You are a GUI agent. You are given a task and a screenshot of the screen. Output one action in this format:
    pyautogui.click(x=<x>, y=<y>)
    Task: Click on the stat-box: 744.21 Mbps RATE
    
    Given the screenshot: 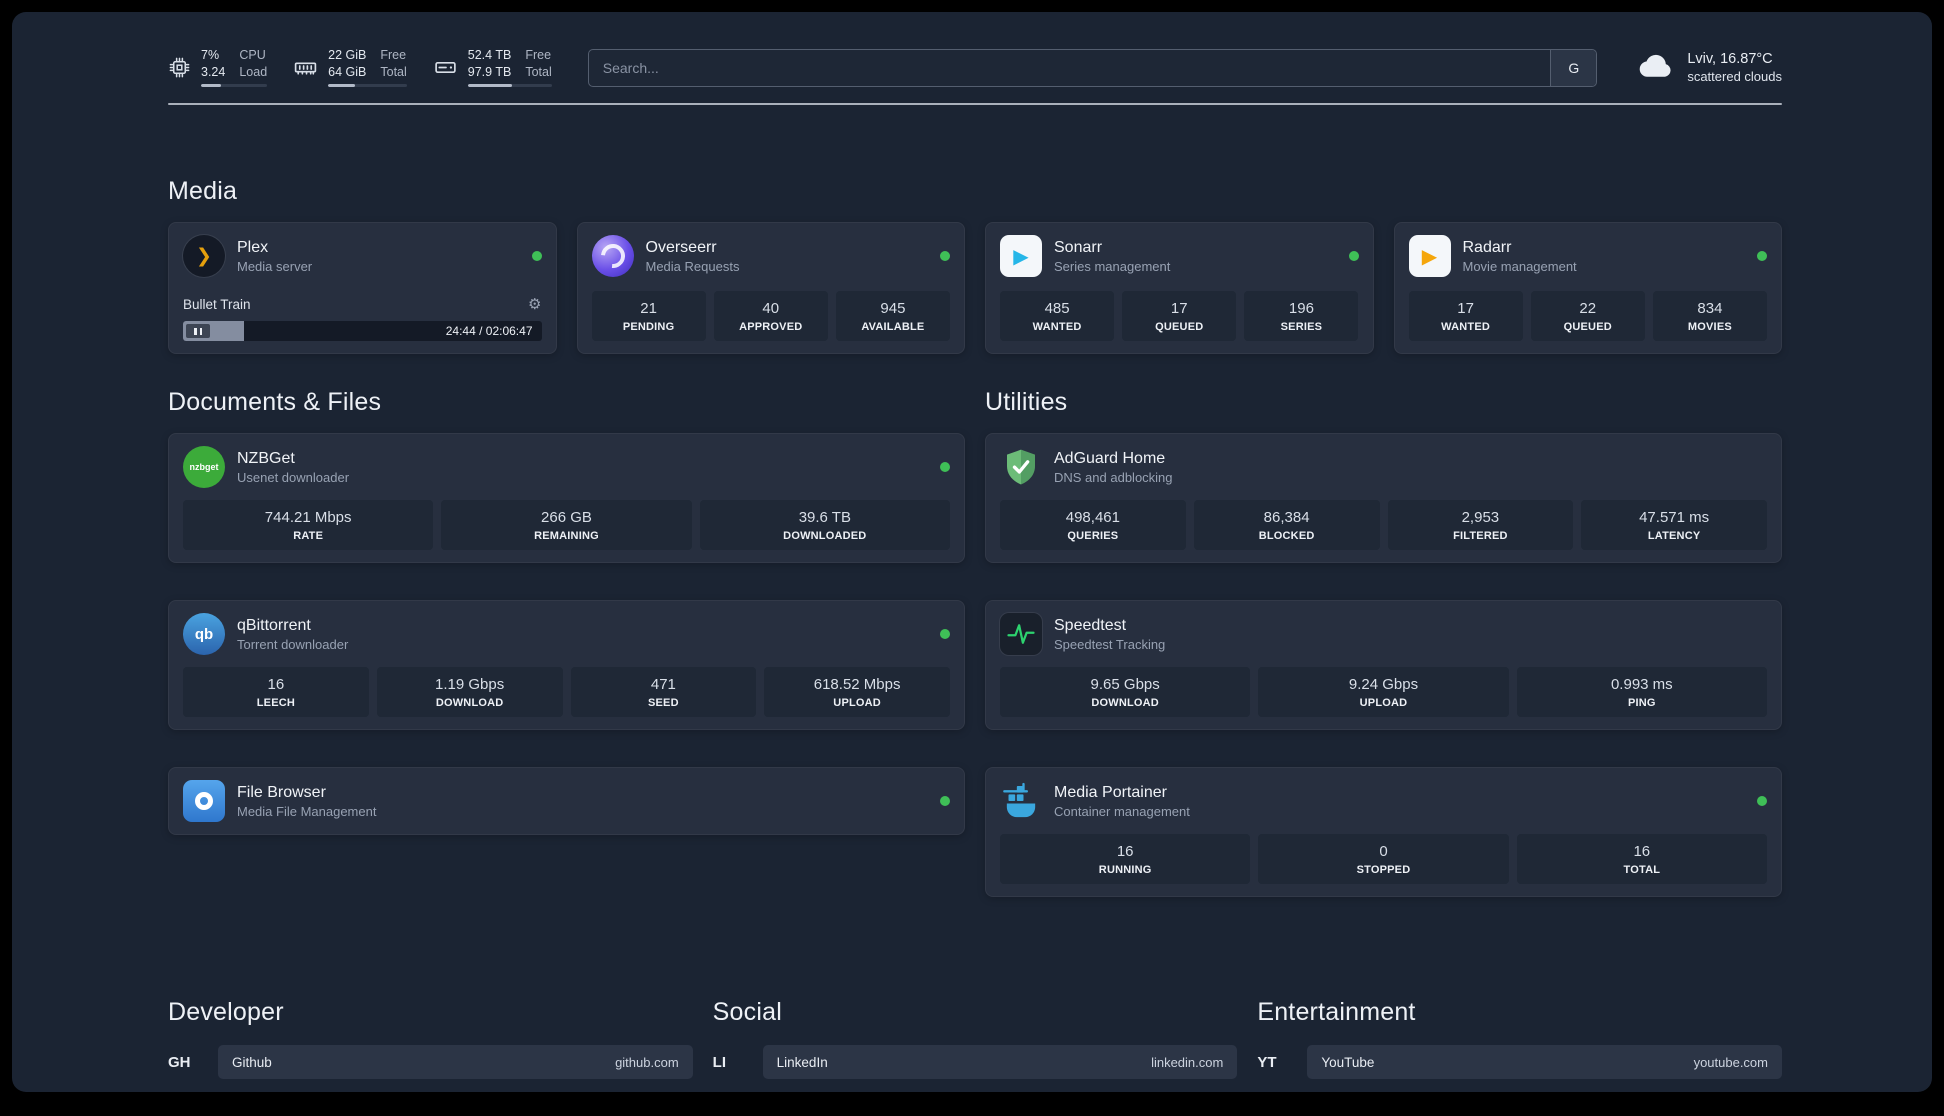 What is the action you would take?
    pyautogui.click(x=308, y=525)
    